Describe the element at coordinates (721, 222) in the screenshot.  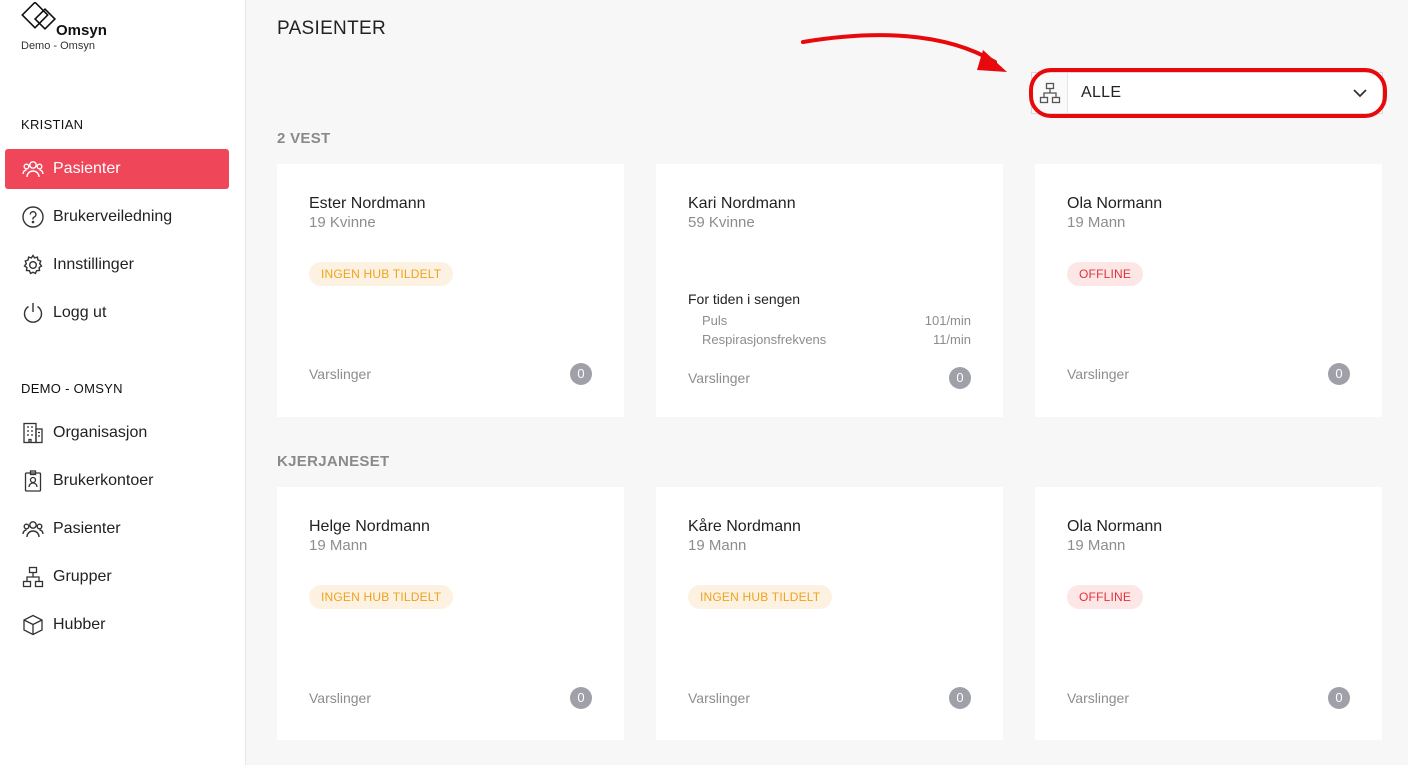
I see `patient-meta: 59 Kvinne` at that location.